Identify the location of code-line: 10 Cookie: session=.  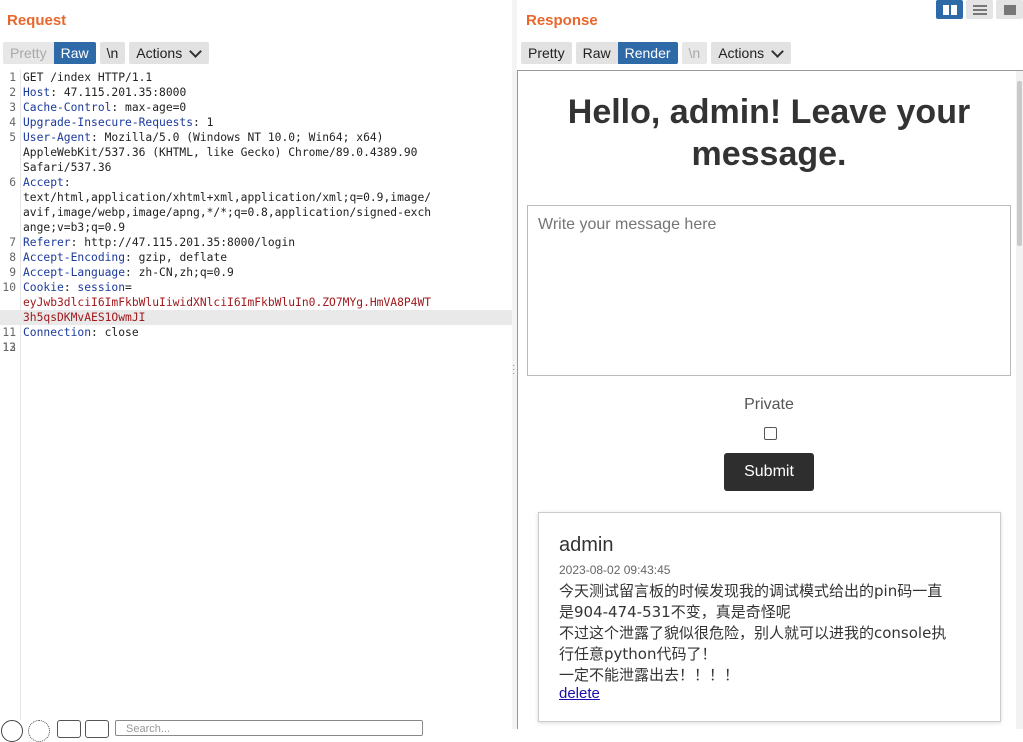
(256, 287).